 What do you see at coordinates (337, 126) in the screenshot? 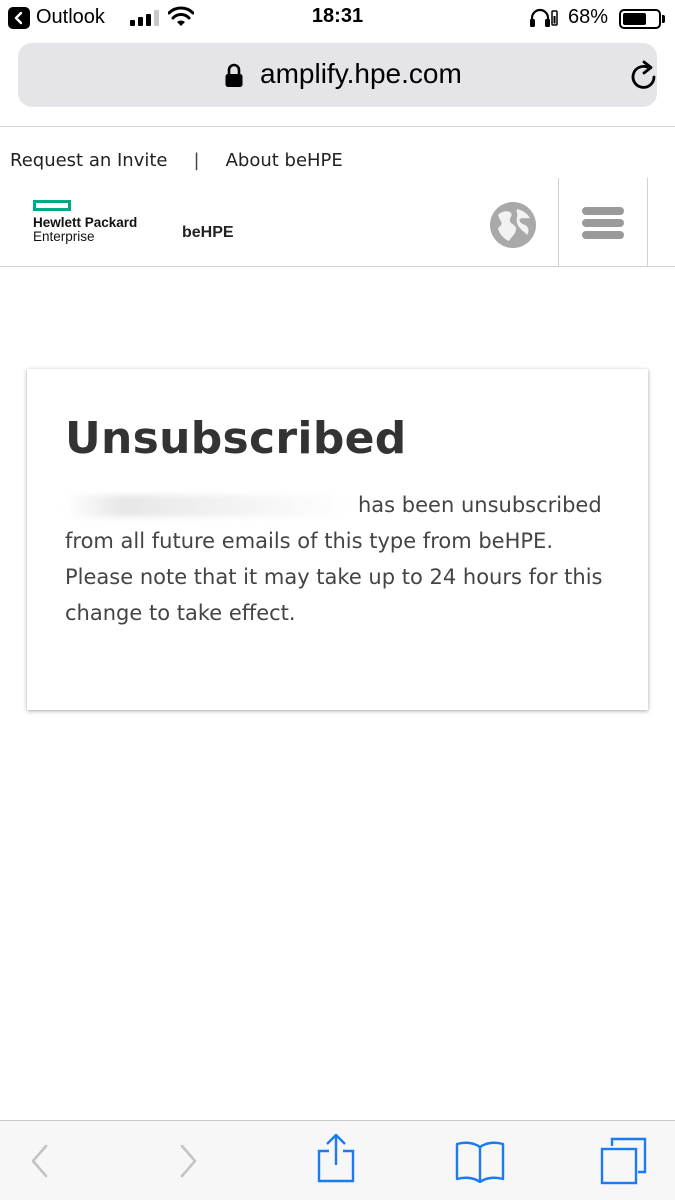
I see `browser-divider` at bounding box center [337, 126].